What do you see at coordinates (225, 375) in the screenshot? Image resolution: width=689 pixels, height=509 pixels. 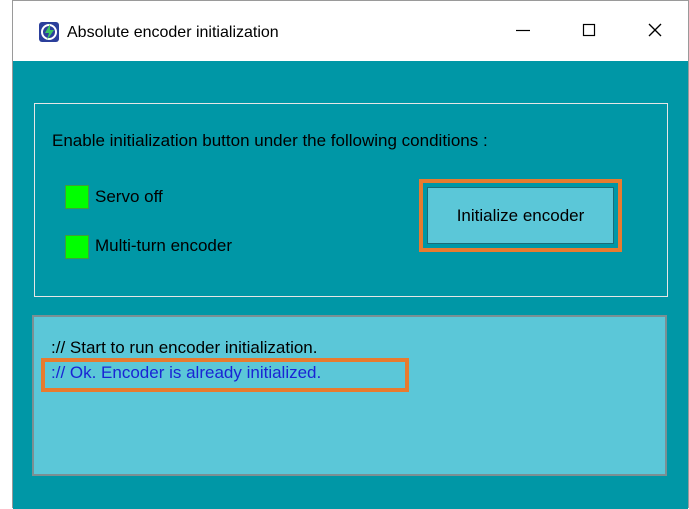 I see `status-line-highlight` at bounding box center [225, 375].